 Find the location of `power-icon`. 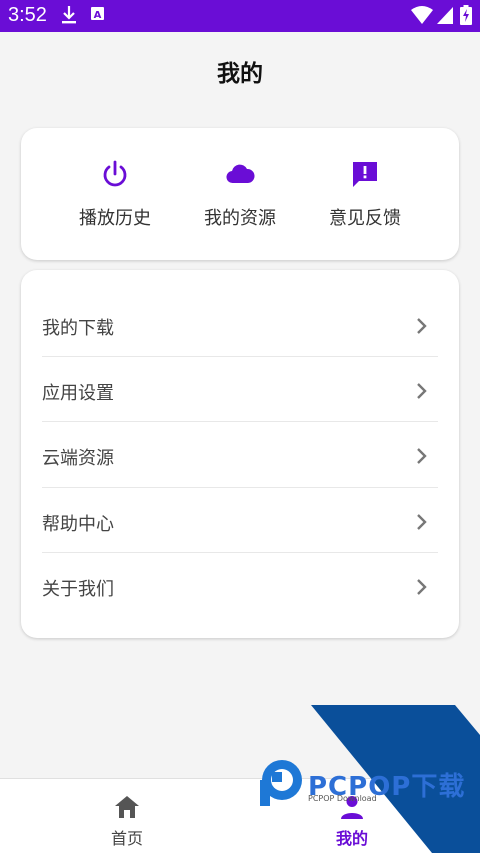

power-icon is located at coordinates (115, 173).